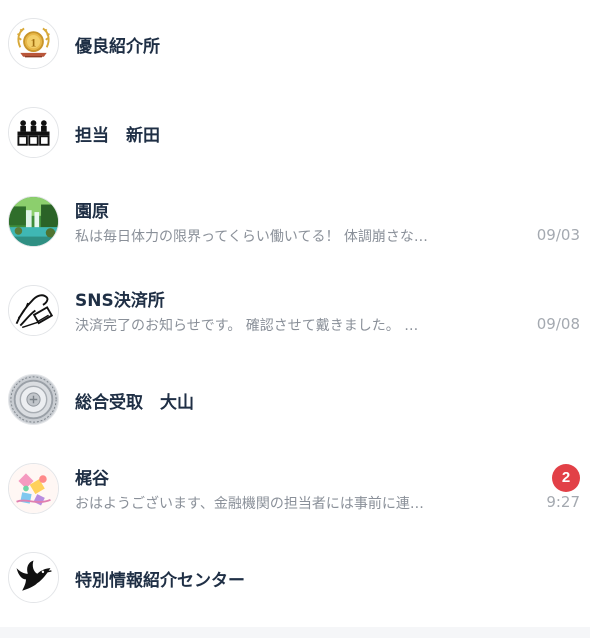  I want to click on chat-row: 梶谷 おはようございます、金融機関の担当者には事前に連… 2 9:27, so click(295, 489).